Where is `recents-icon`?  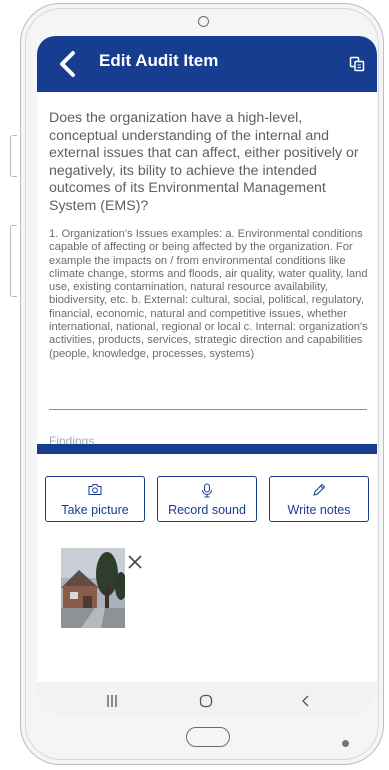
recents-icon is located at coordinates (112, 701).